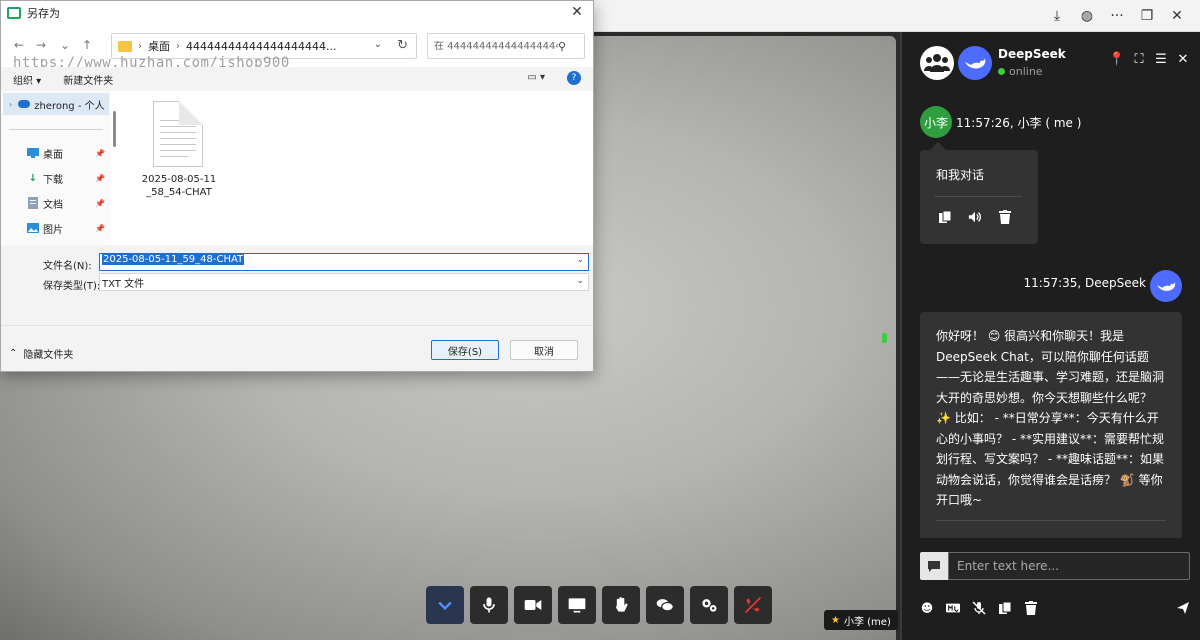 This screenshot has width=1200, height=640. What do you see at coordinates (65, 45) in the screenshot?
I see `recent-dropdown-icon: ⌄` at bounding box center [65, 45].